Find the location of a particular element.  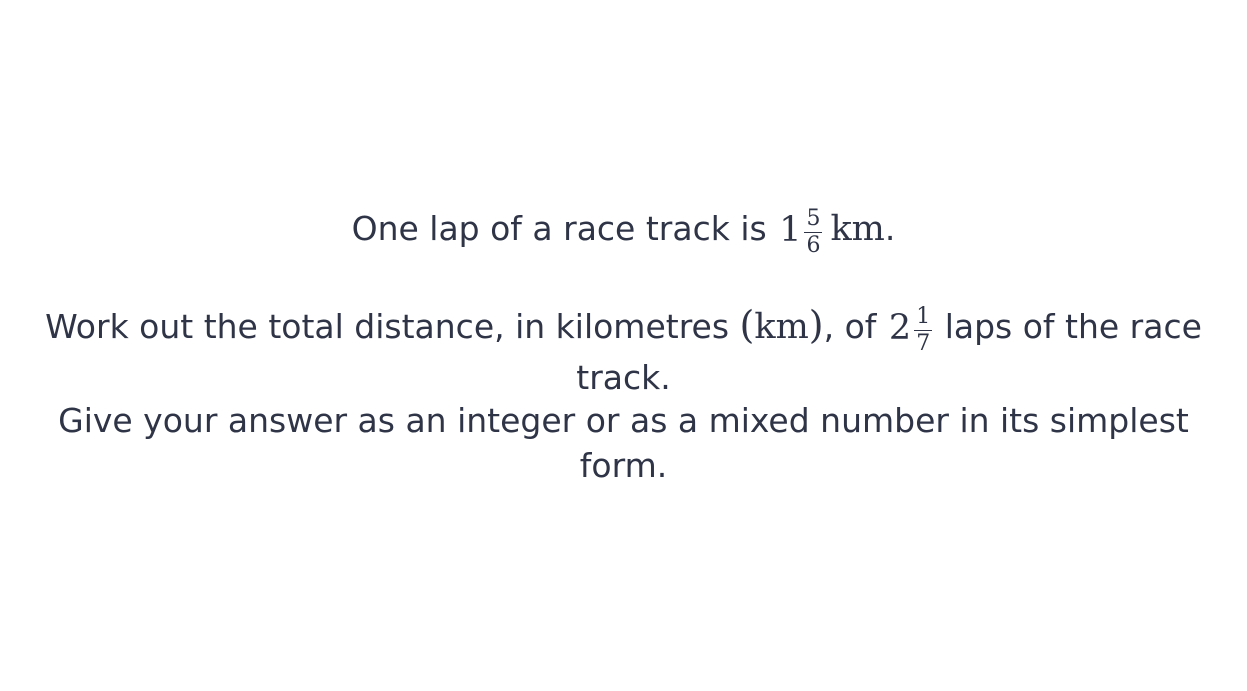

lap-length-fraction: 5 6 is located at coordinates (813, 232).